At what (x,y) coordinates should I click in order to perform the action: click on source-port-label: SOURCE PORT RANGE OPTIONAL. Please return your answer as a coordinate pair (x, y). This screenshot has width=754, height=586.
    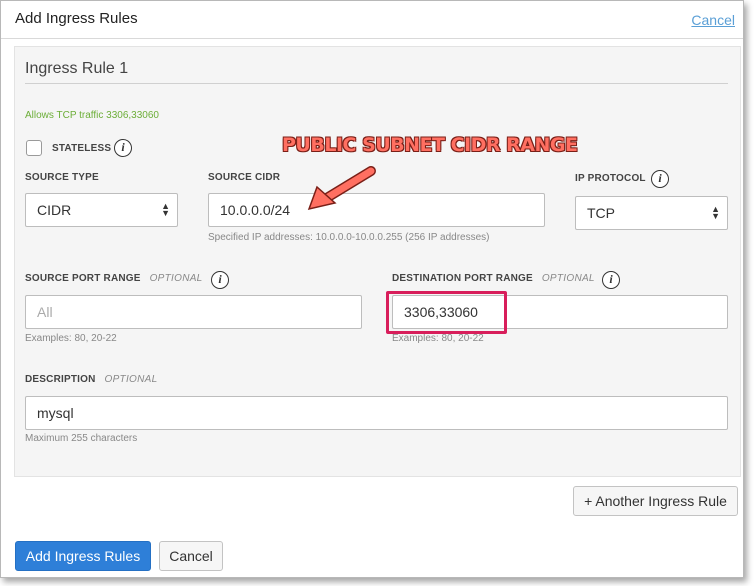
    Looking at the image, I should click on (114, 278).